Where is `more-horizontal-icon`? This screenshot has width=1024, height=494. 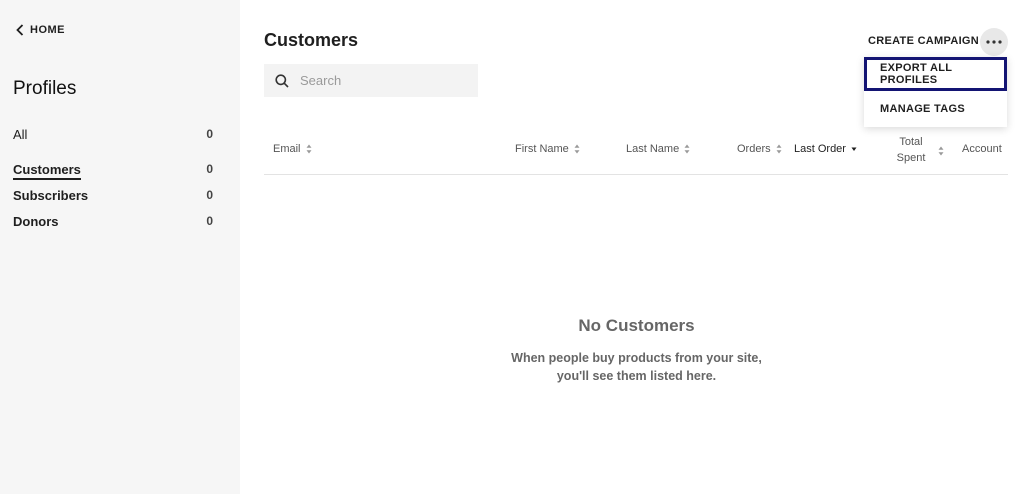
more-horizontal-icon is located at coordinates (994, 42).